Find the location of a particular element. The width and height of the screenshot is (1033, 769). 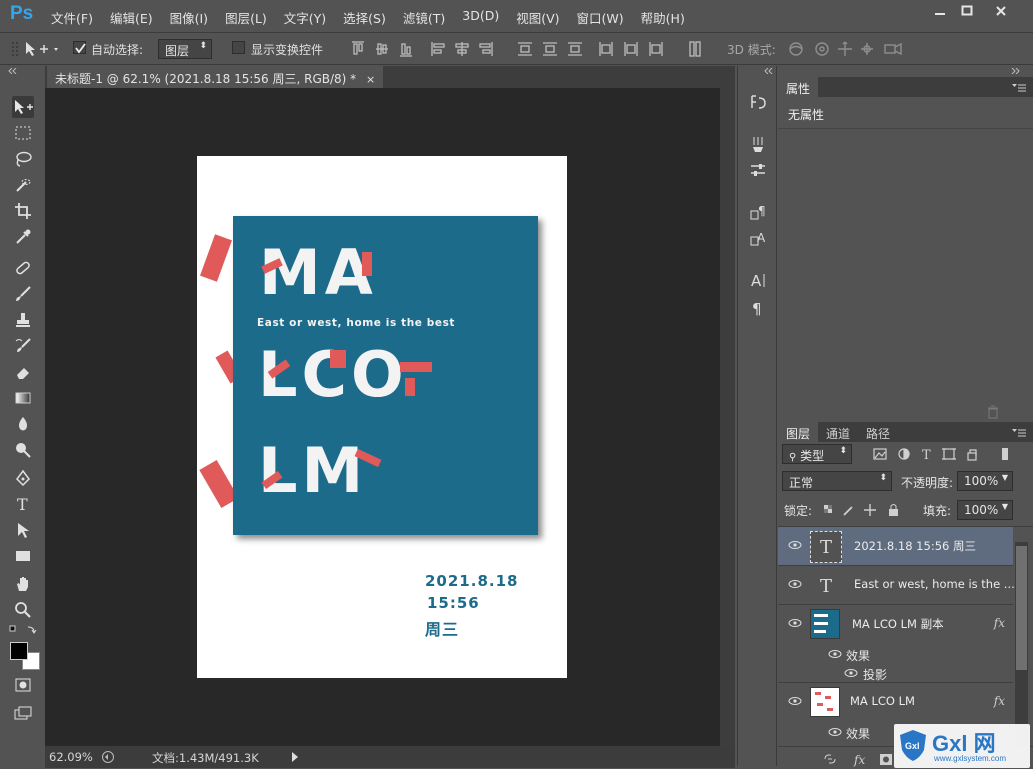

auto-select-dropdown: 图层 ⬍ is located at coordinates (185, 49).